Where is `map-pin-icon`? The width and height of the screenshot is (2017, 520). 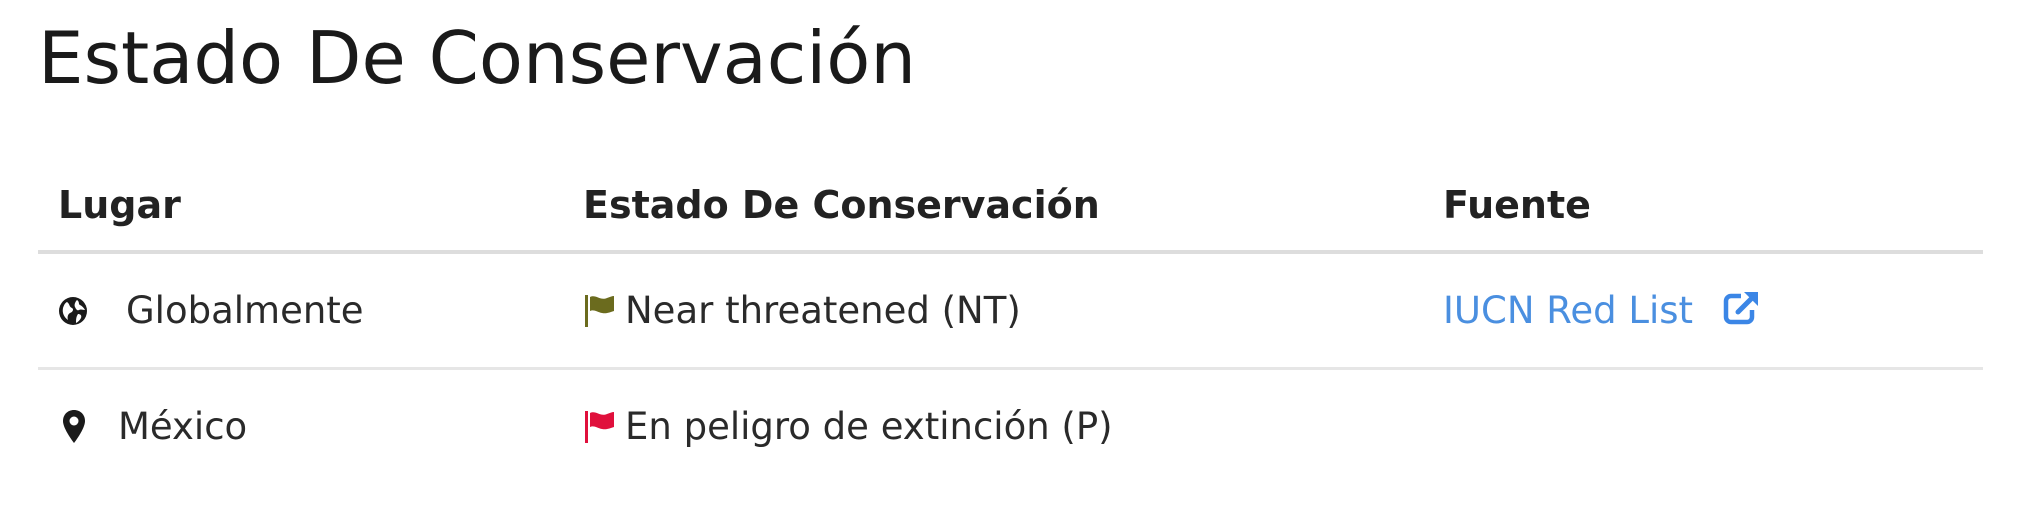
map-pin-icon is located at coordinates (74, 427).